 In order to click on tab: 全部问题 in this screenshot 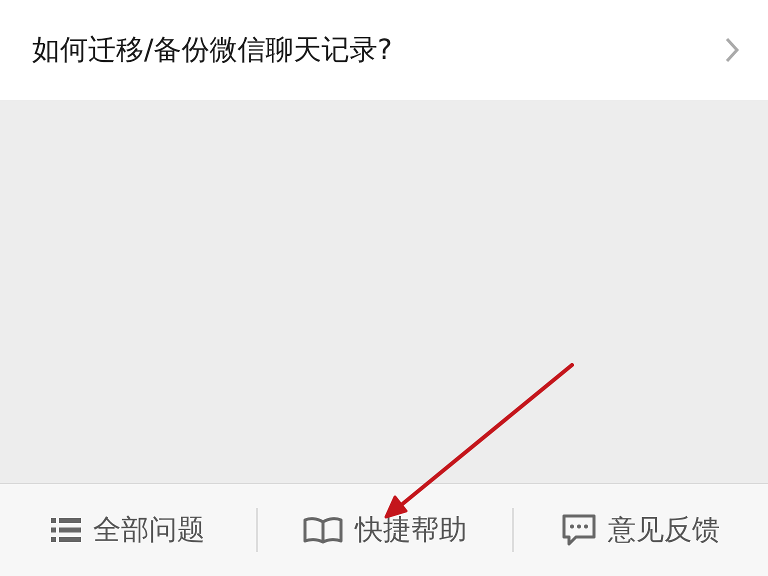, I will do `click(128, 530)`.